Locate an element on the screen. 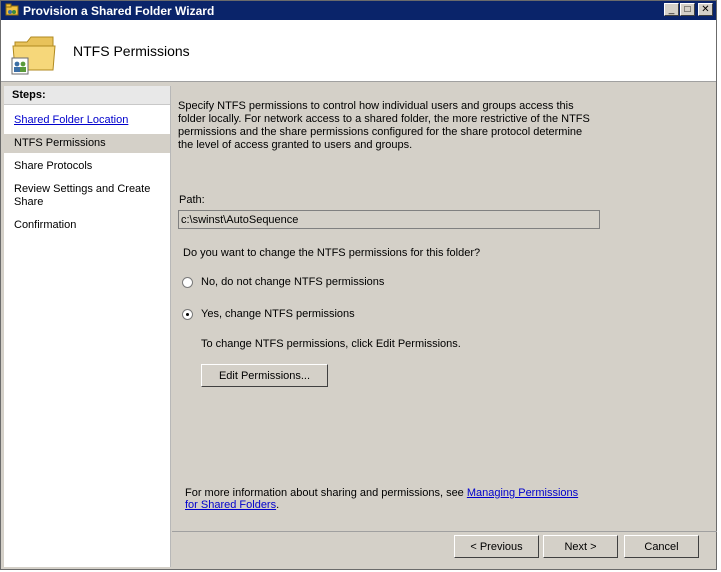 This screenshot has width=721, height=572. background-window-edge is located at coordinates (719, 286).